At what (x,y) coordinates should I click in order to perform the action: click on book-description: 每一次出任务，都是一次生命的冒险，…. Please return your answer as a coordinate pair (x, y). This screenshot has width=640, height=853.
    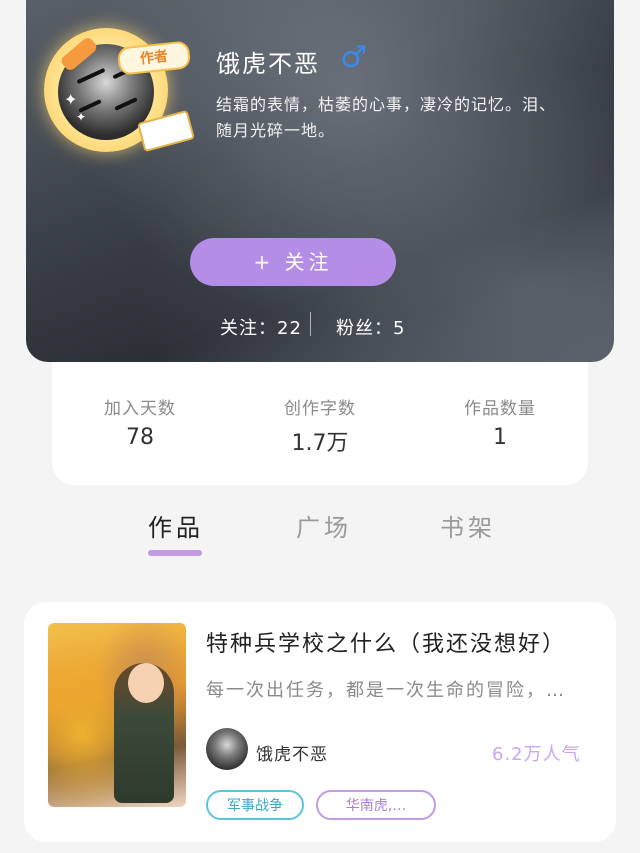
    Looking at the image, I should click on (386, 690).